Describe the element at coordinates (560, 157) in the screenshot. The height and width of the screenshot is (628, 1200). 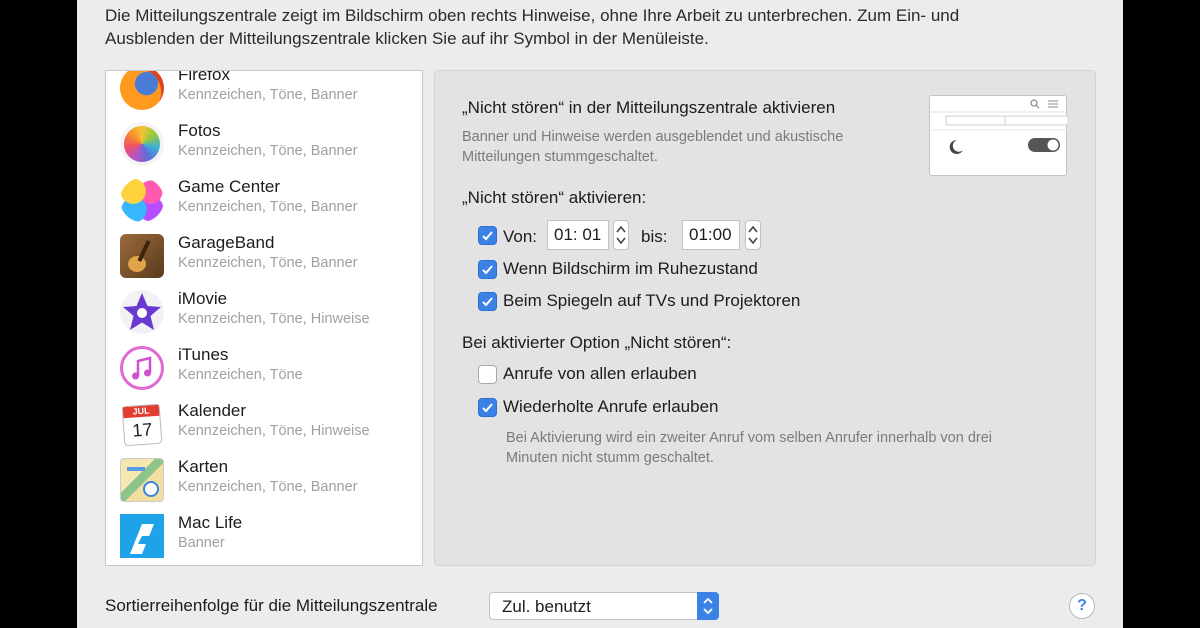
I see `dnd-description-line-2: Mitteilungen stummgeschaltet.` at that location.